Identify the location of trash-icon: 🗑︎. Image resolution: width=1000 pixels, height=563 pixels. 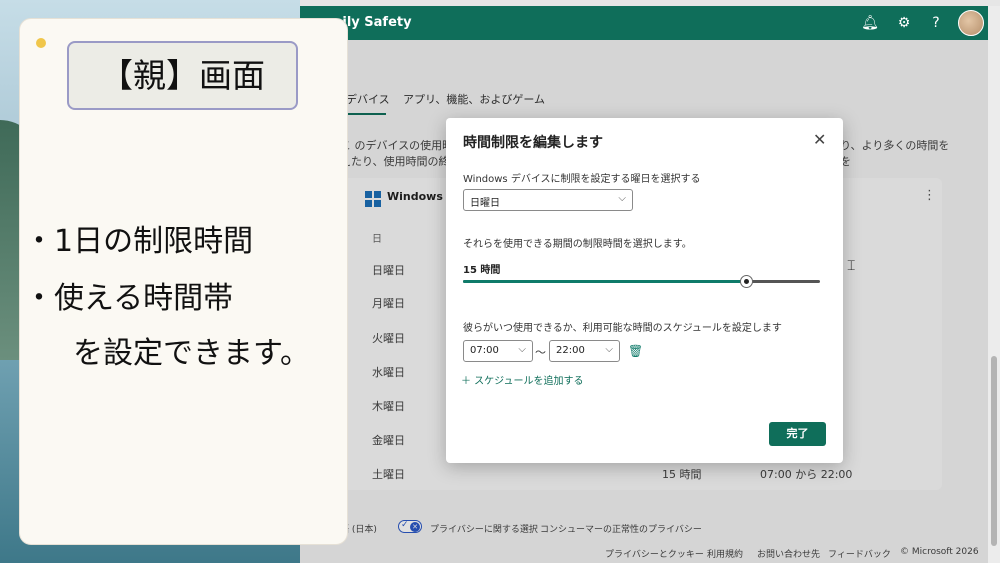
(635, 351).